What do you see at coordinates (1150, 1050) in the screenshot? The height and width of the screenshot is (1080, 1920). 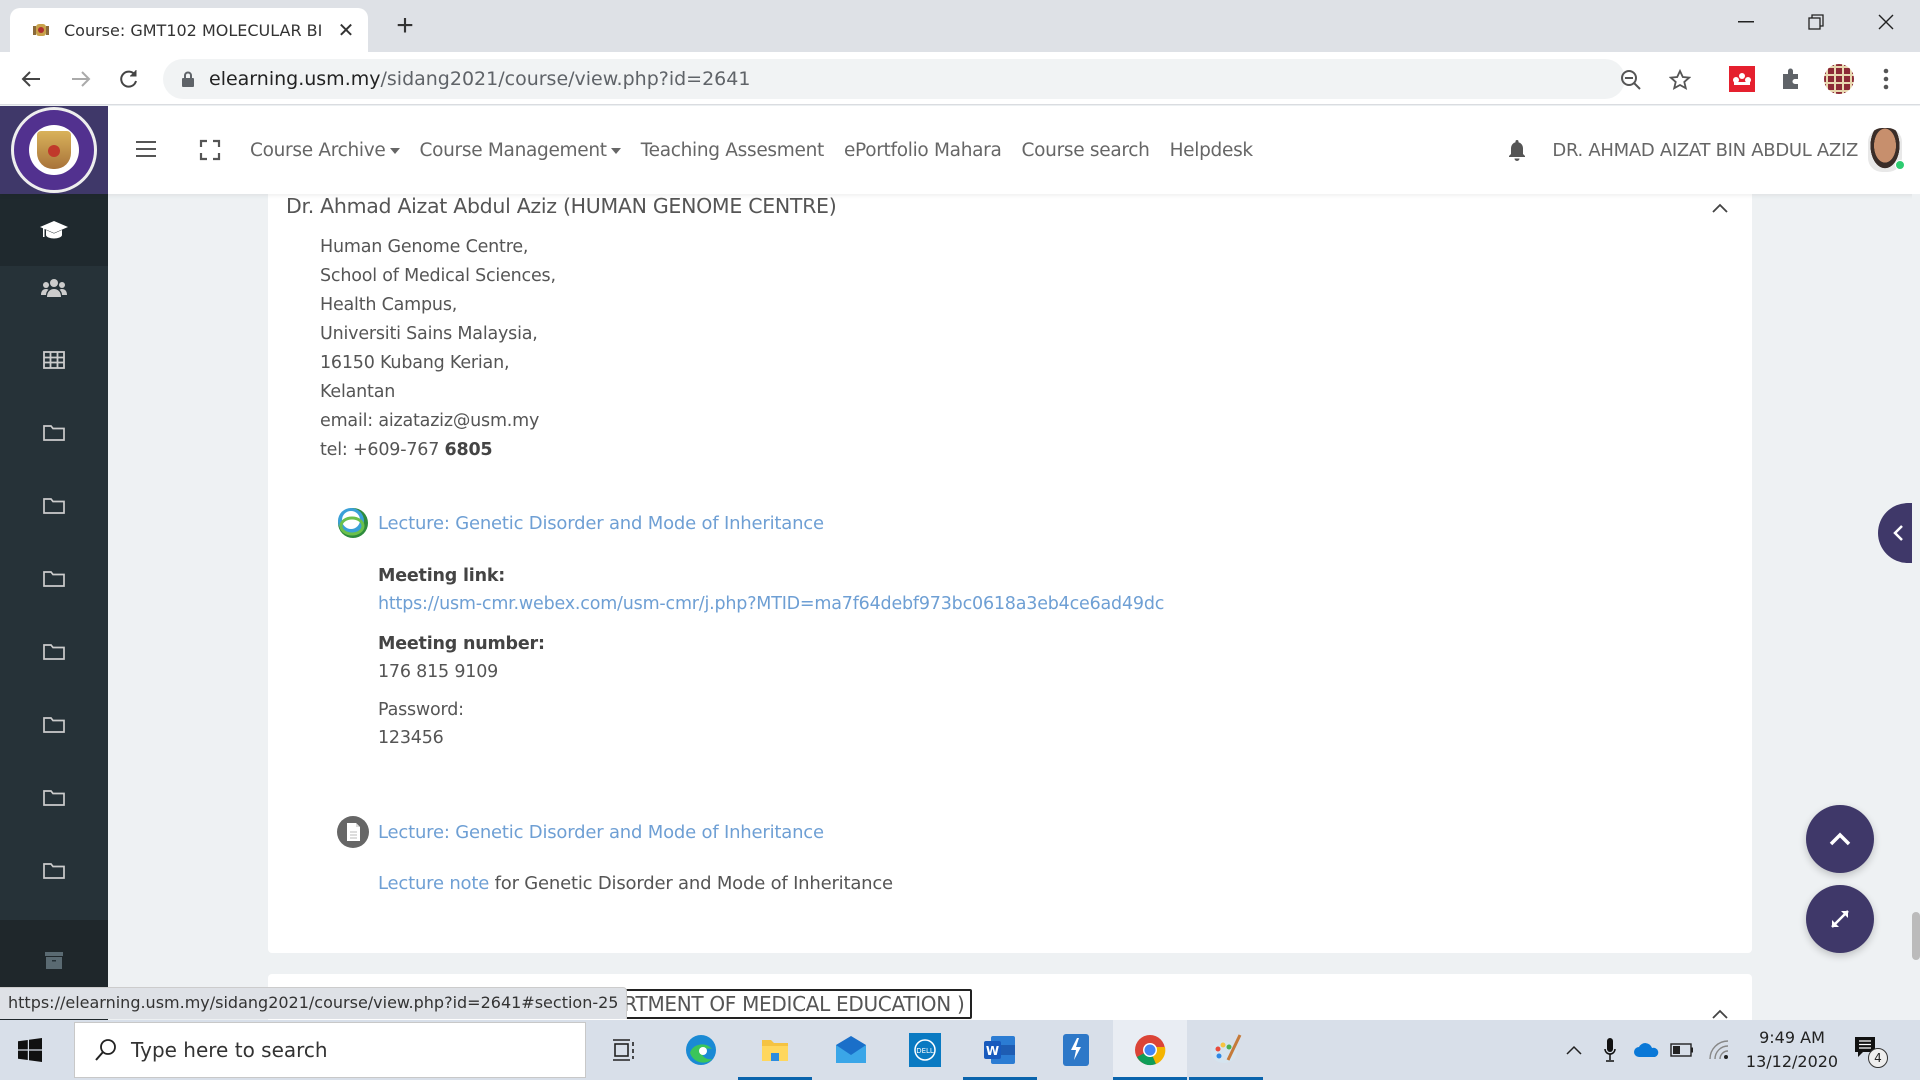 I see `taskbar-chrome` at bounding box center [1150, 1050].